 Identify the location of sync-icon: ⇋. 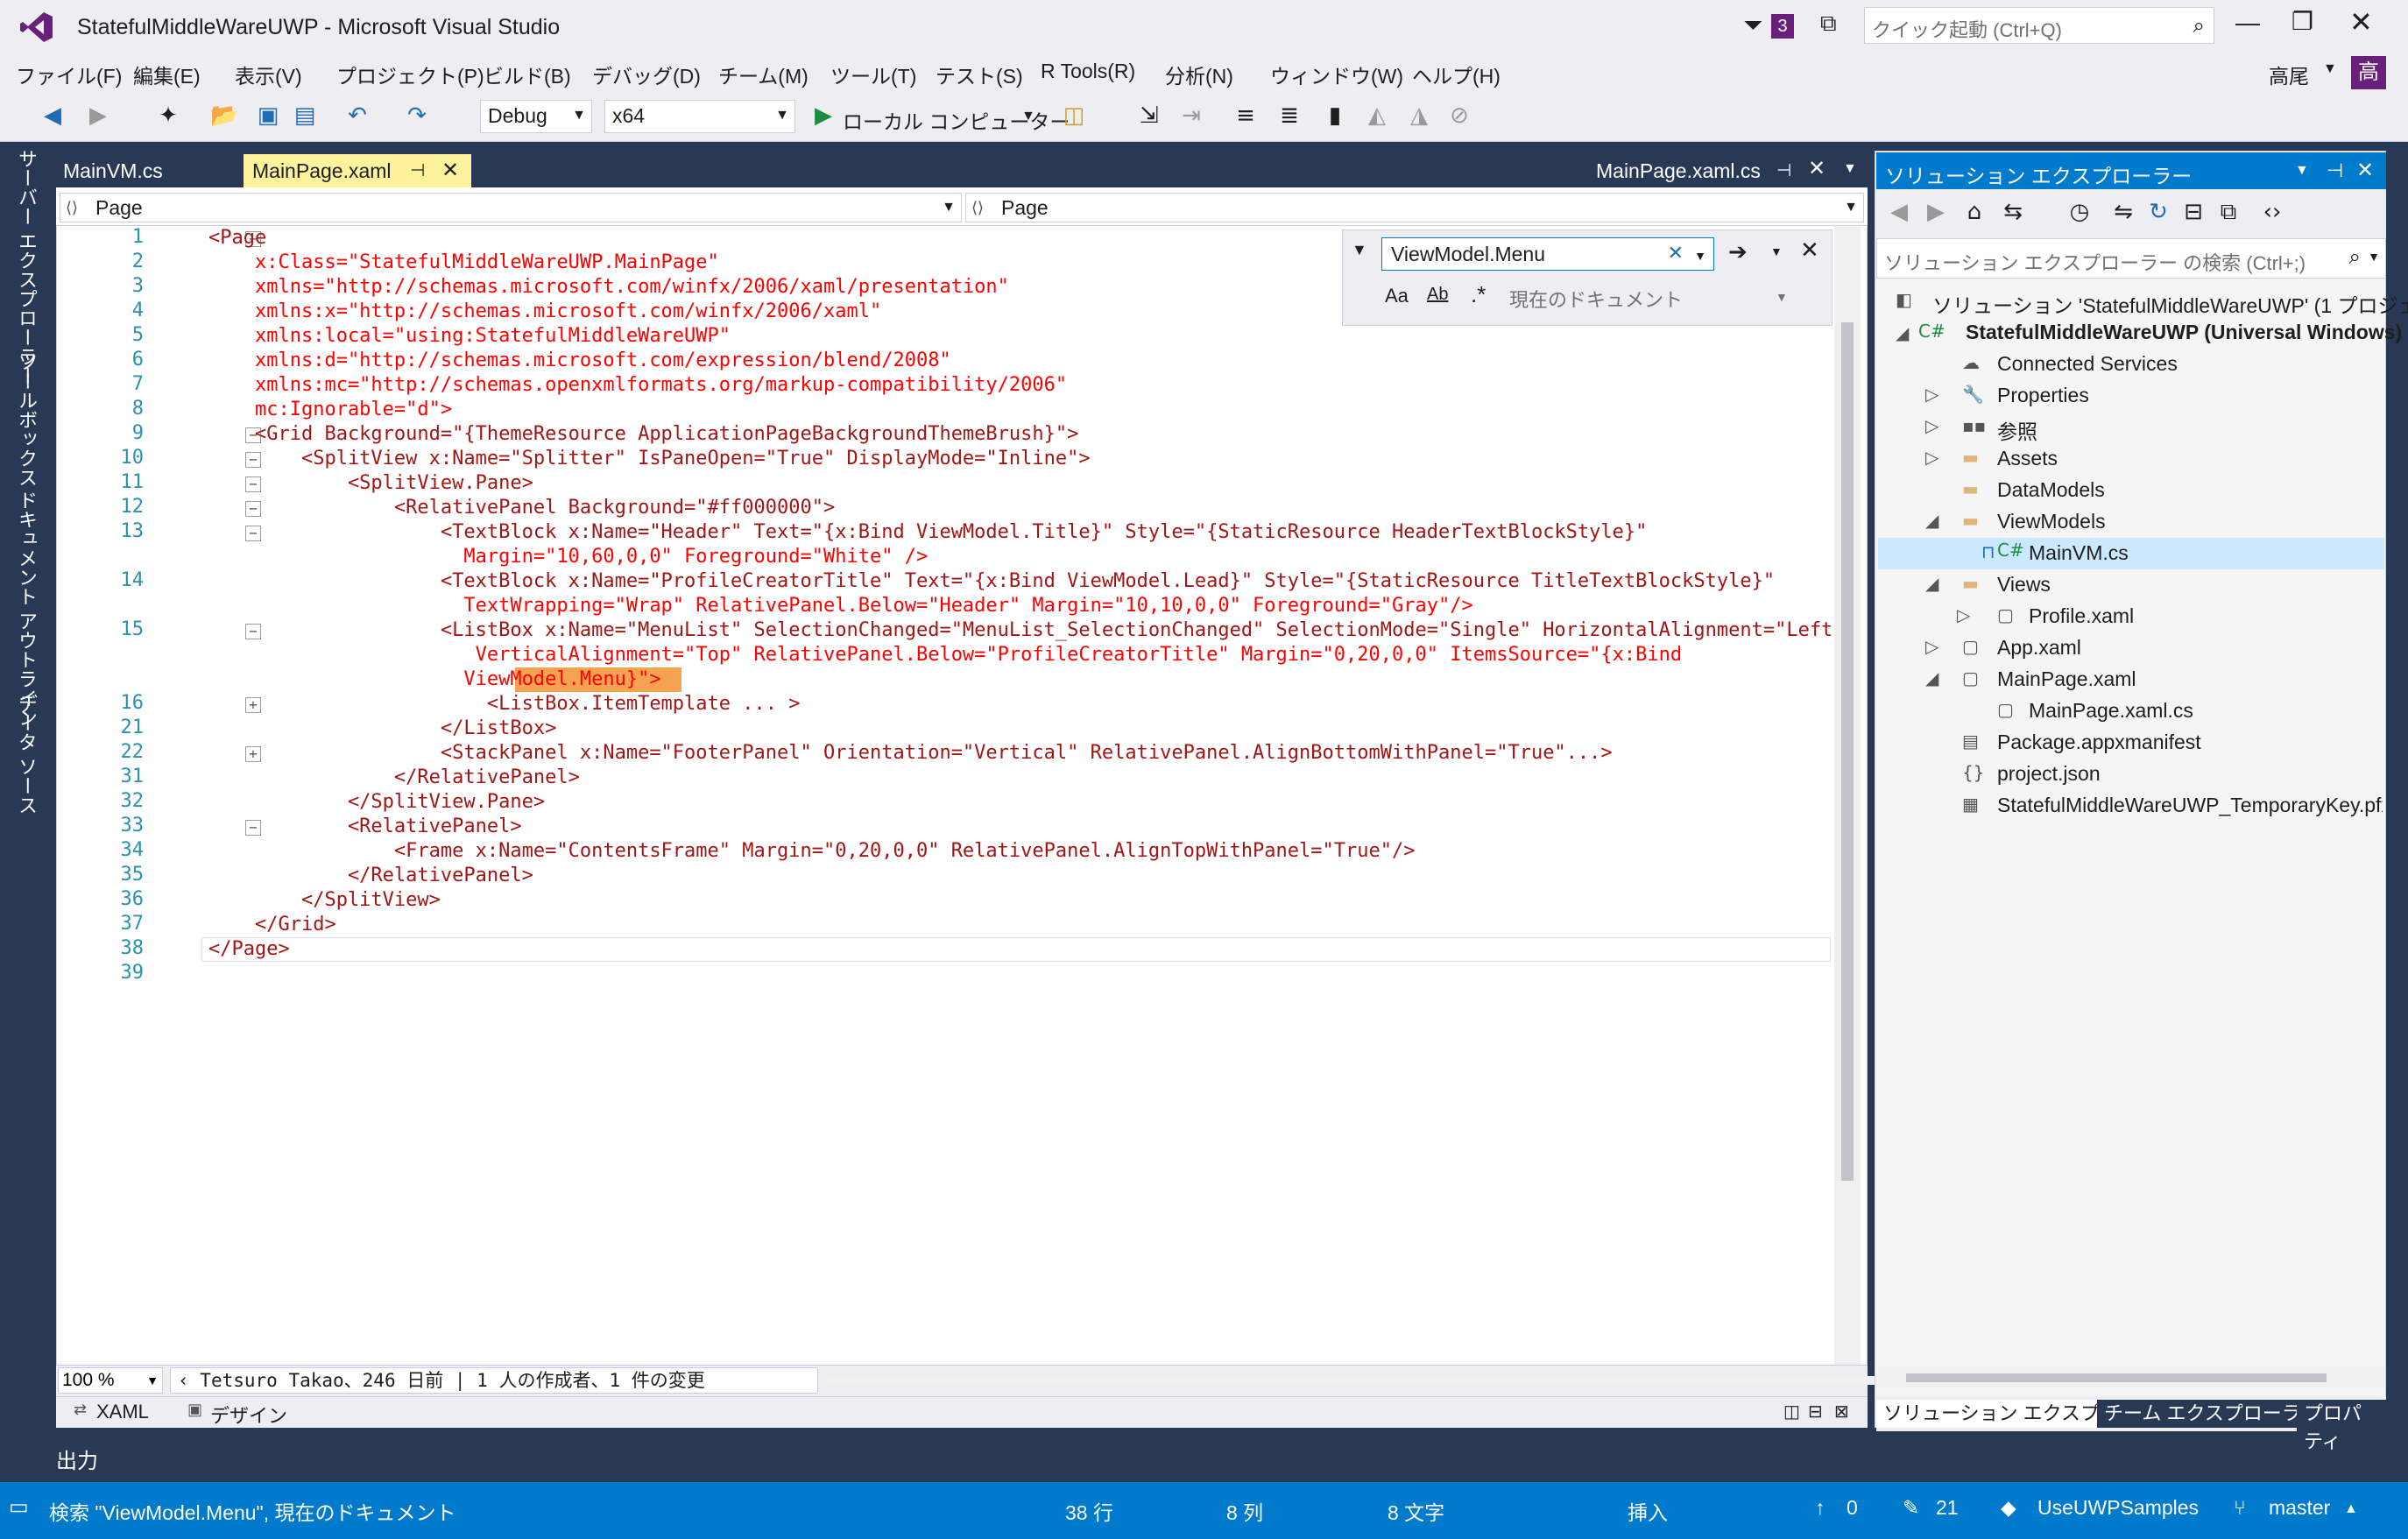
(2123, 212).